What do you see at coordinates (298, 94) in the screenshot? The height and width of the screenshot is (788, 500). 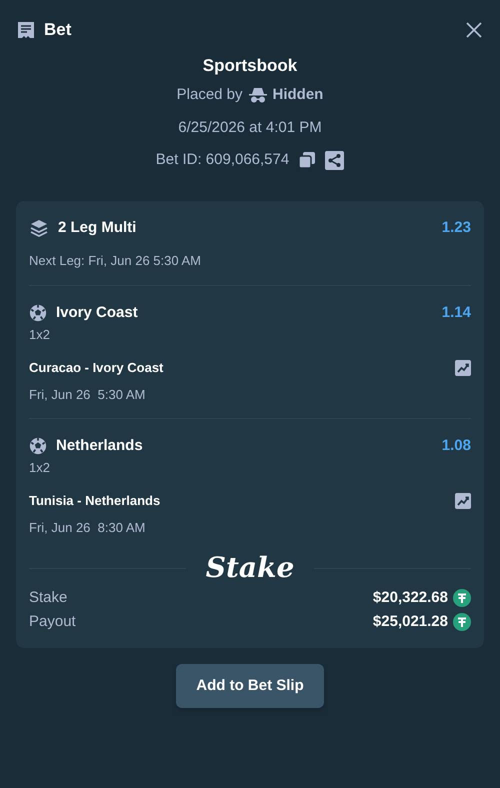 I see `username: Hidden` at bounding box center [298, 94].